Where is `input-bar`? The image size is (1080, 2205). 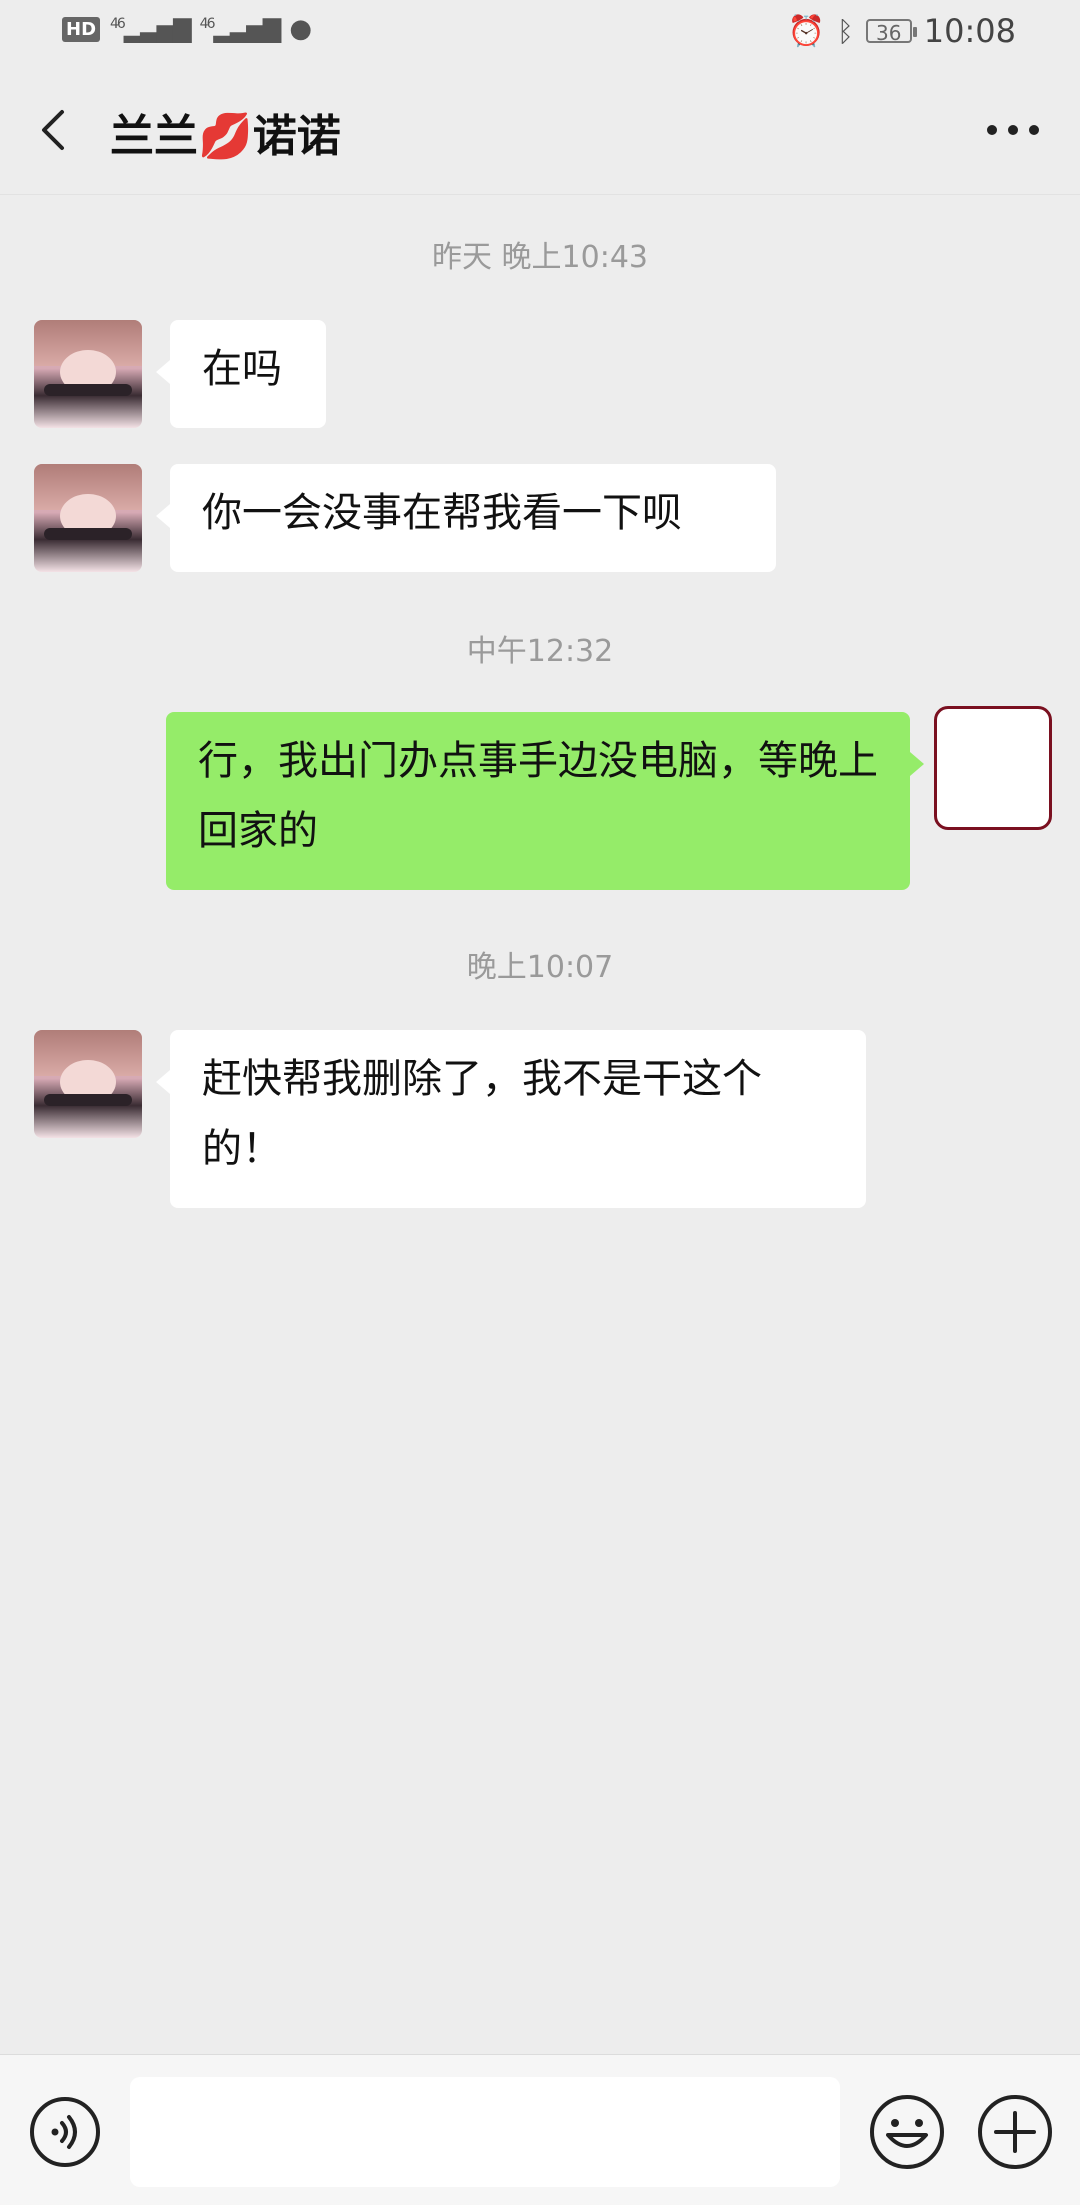
input-bar is located at coordinates (540, 2129).